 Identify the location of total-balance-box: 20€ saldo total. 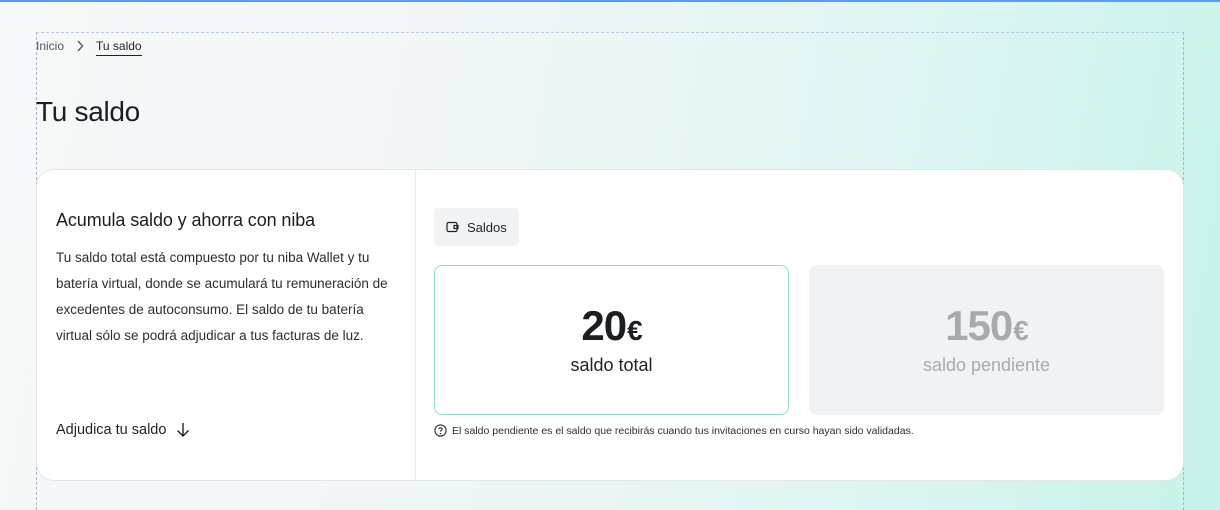
(611, 340).